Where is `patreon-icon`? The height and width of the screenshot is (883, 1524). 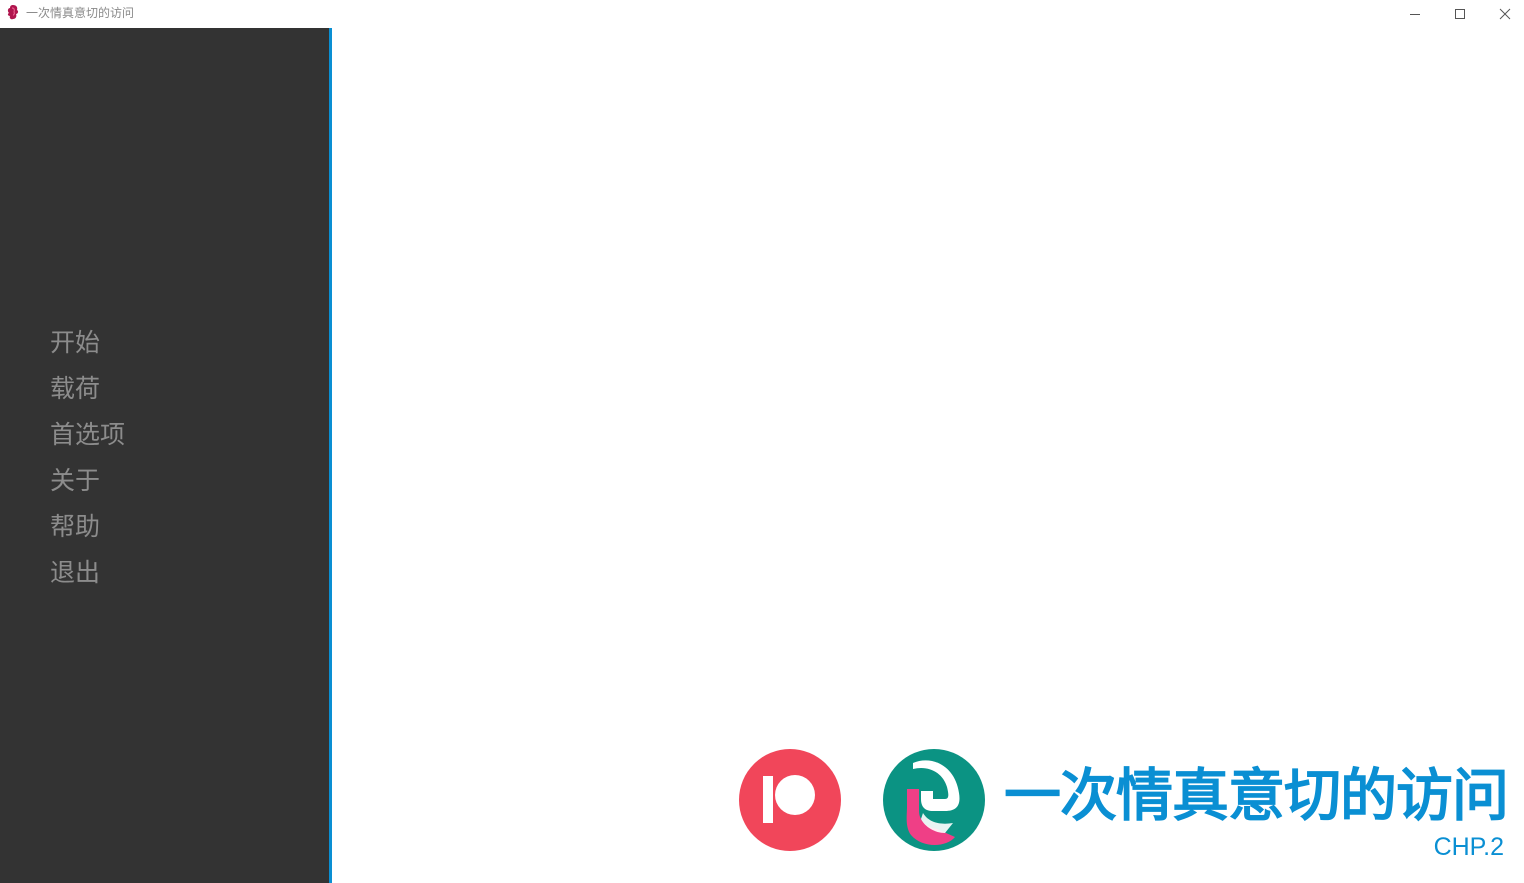 patreon-icon is located at coordinates (790, 800).